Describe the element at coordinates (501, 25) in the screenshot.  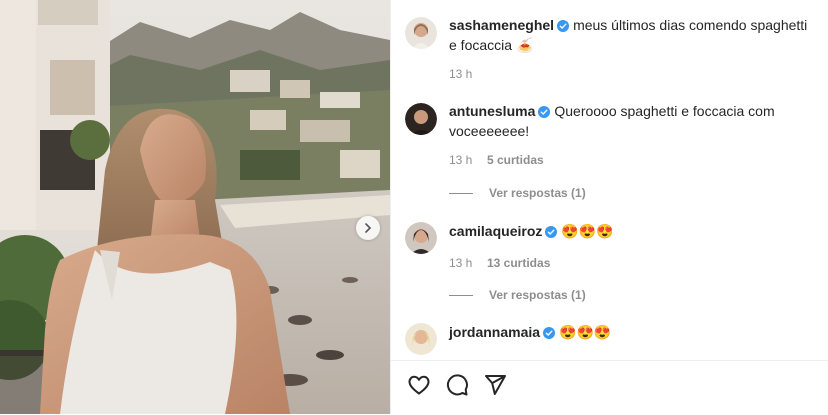
I see `post-author-username: sashameneghel` at that location.